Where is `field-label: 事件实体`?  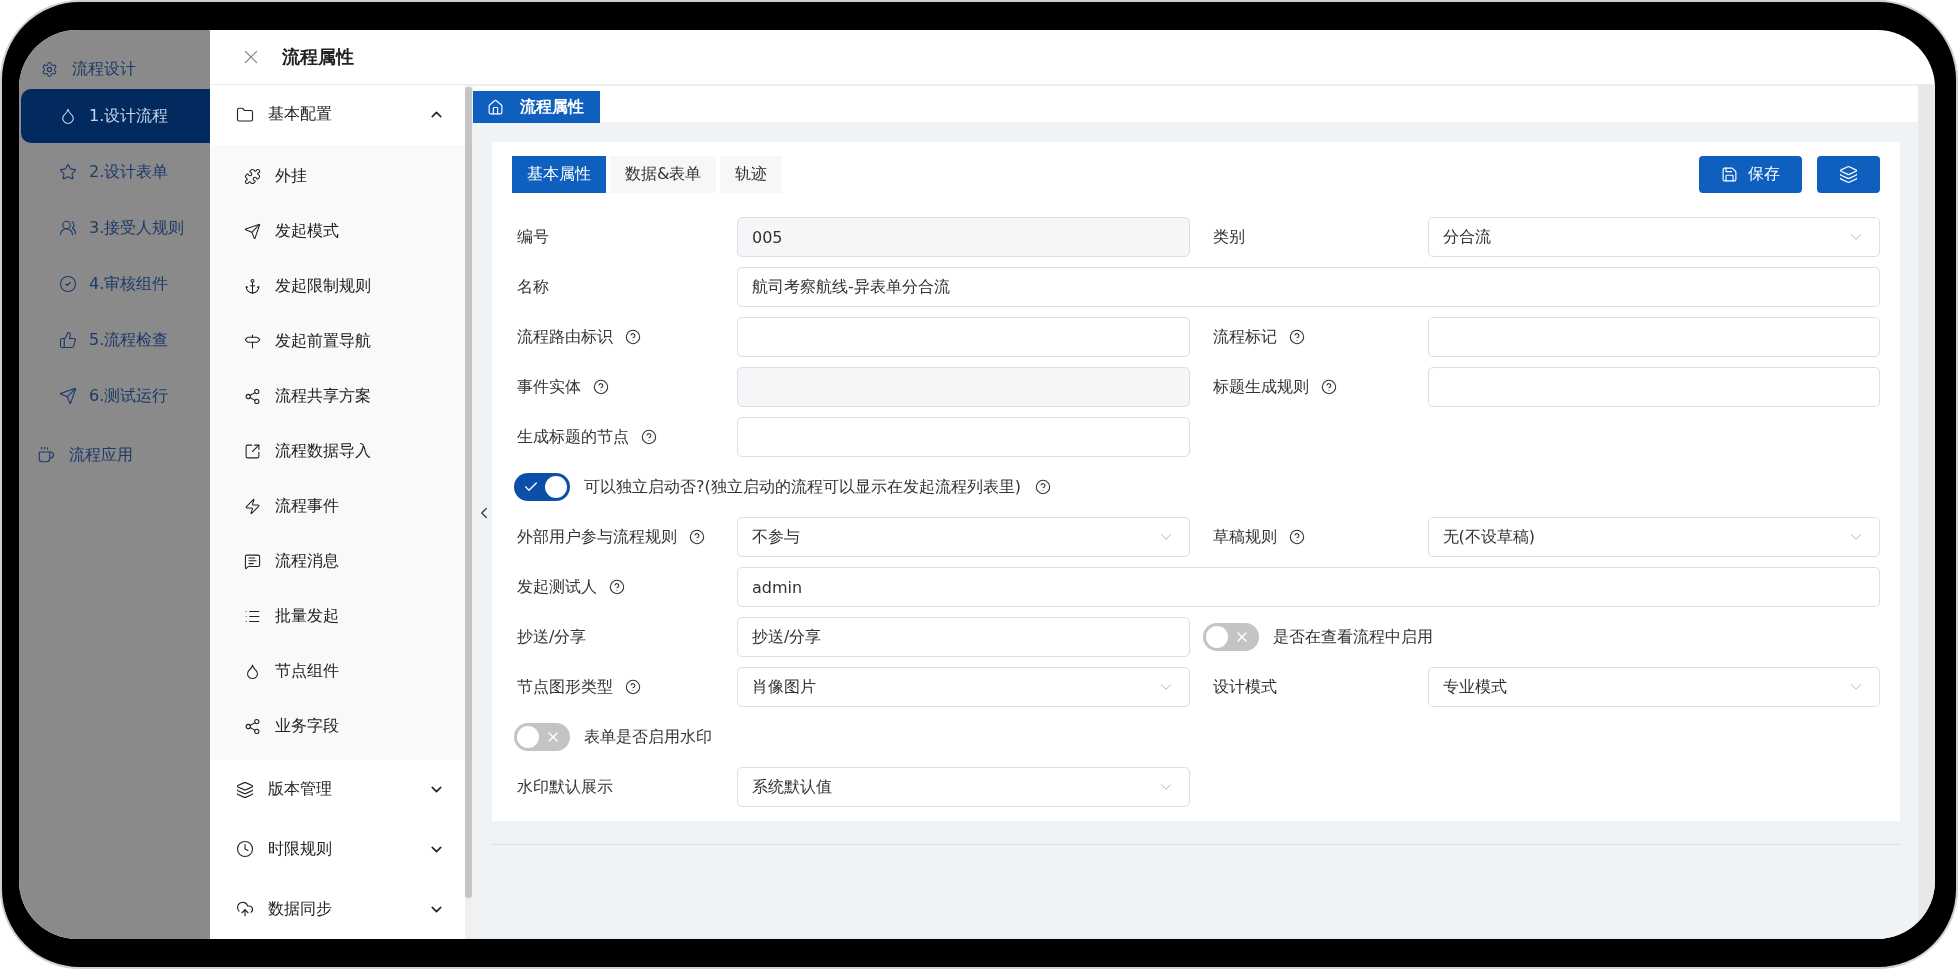
field-label: 事件实体 is located at coordinates (549, 387).